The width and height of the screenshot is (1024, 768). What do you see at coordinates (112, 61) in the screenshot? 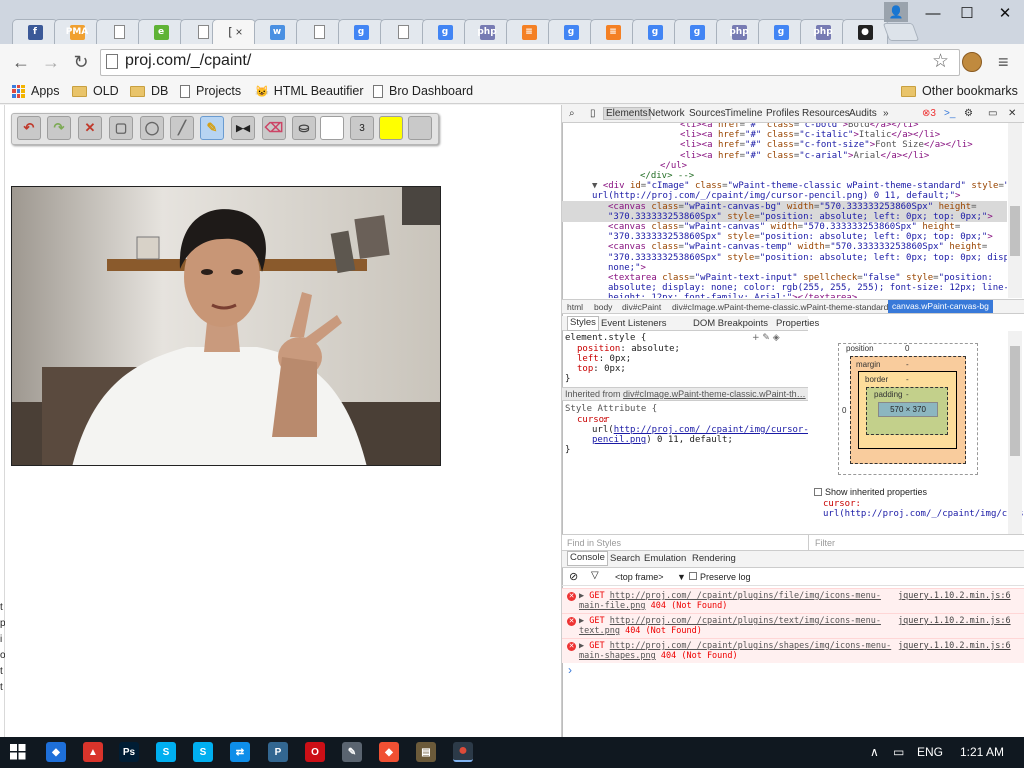
I see `page-info-icon` at bounding box center [112, 61].